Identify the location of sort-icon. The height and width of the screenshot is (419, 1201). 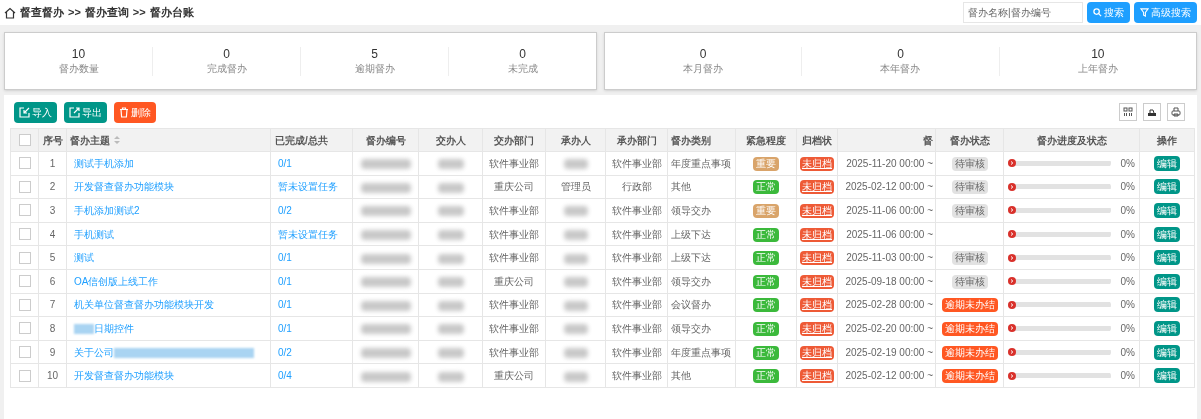
(117, 140).